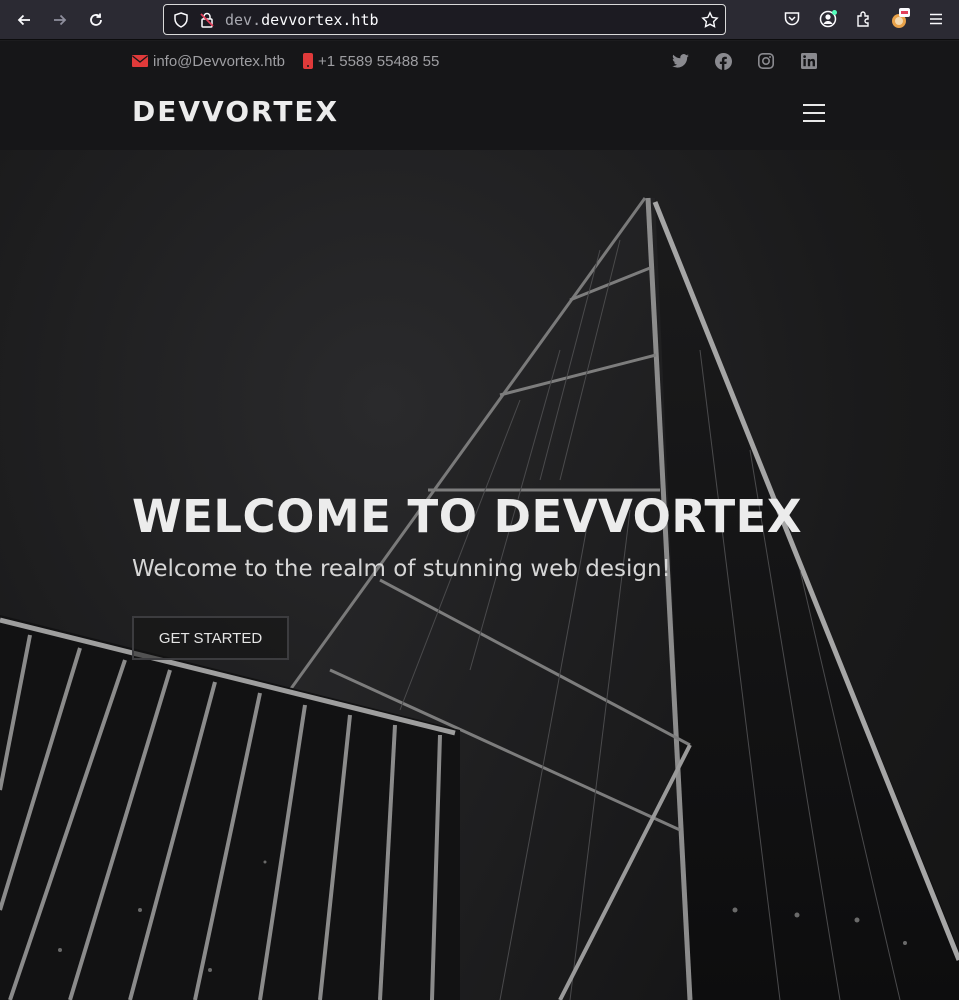 The image size is (959, 1000). I want to click on back-arrow-icon, so click(23, 20).